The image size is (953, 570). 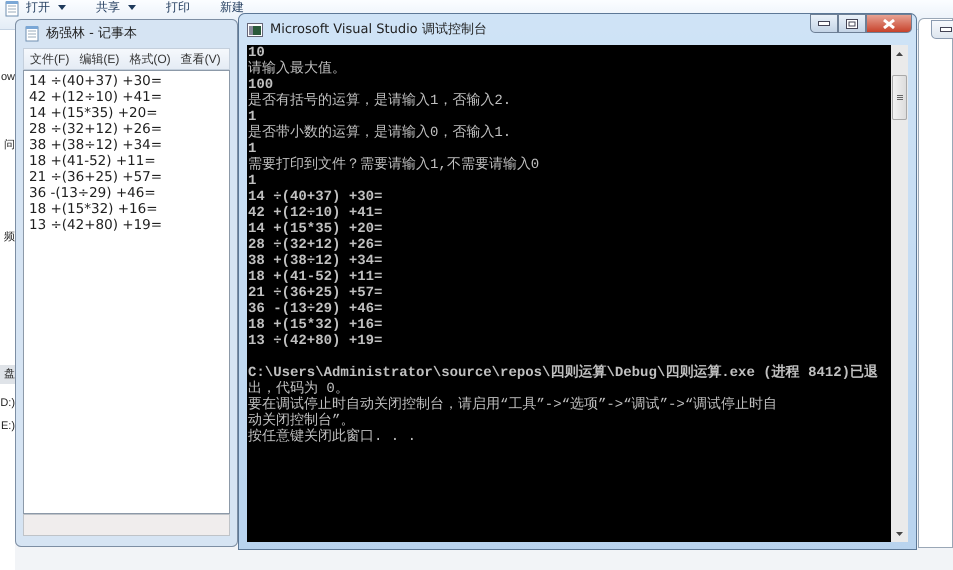 What do you see at coordinates (256, 53) in the screenshot?
I see `console-line: 10` at bounding box center [256, 53].